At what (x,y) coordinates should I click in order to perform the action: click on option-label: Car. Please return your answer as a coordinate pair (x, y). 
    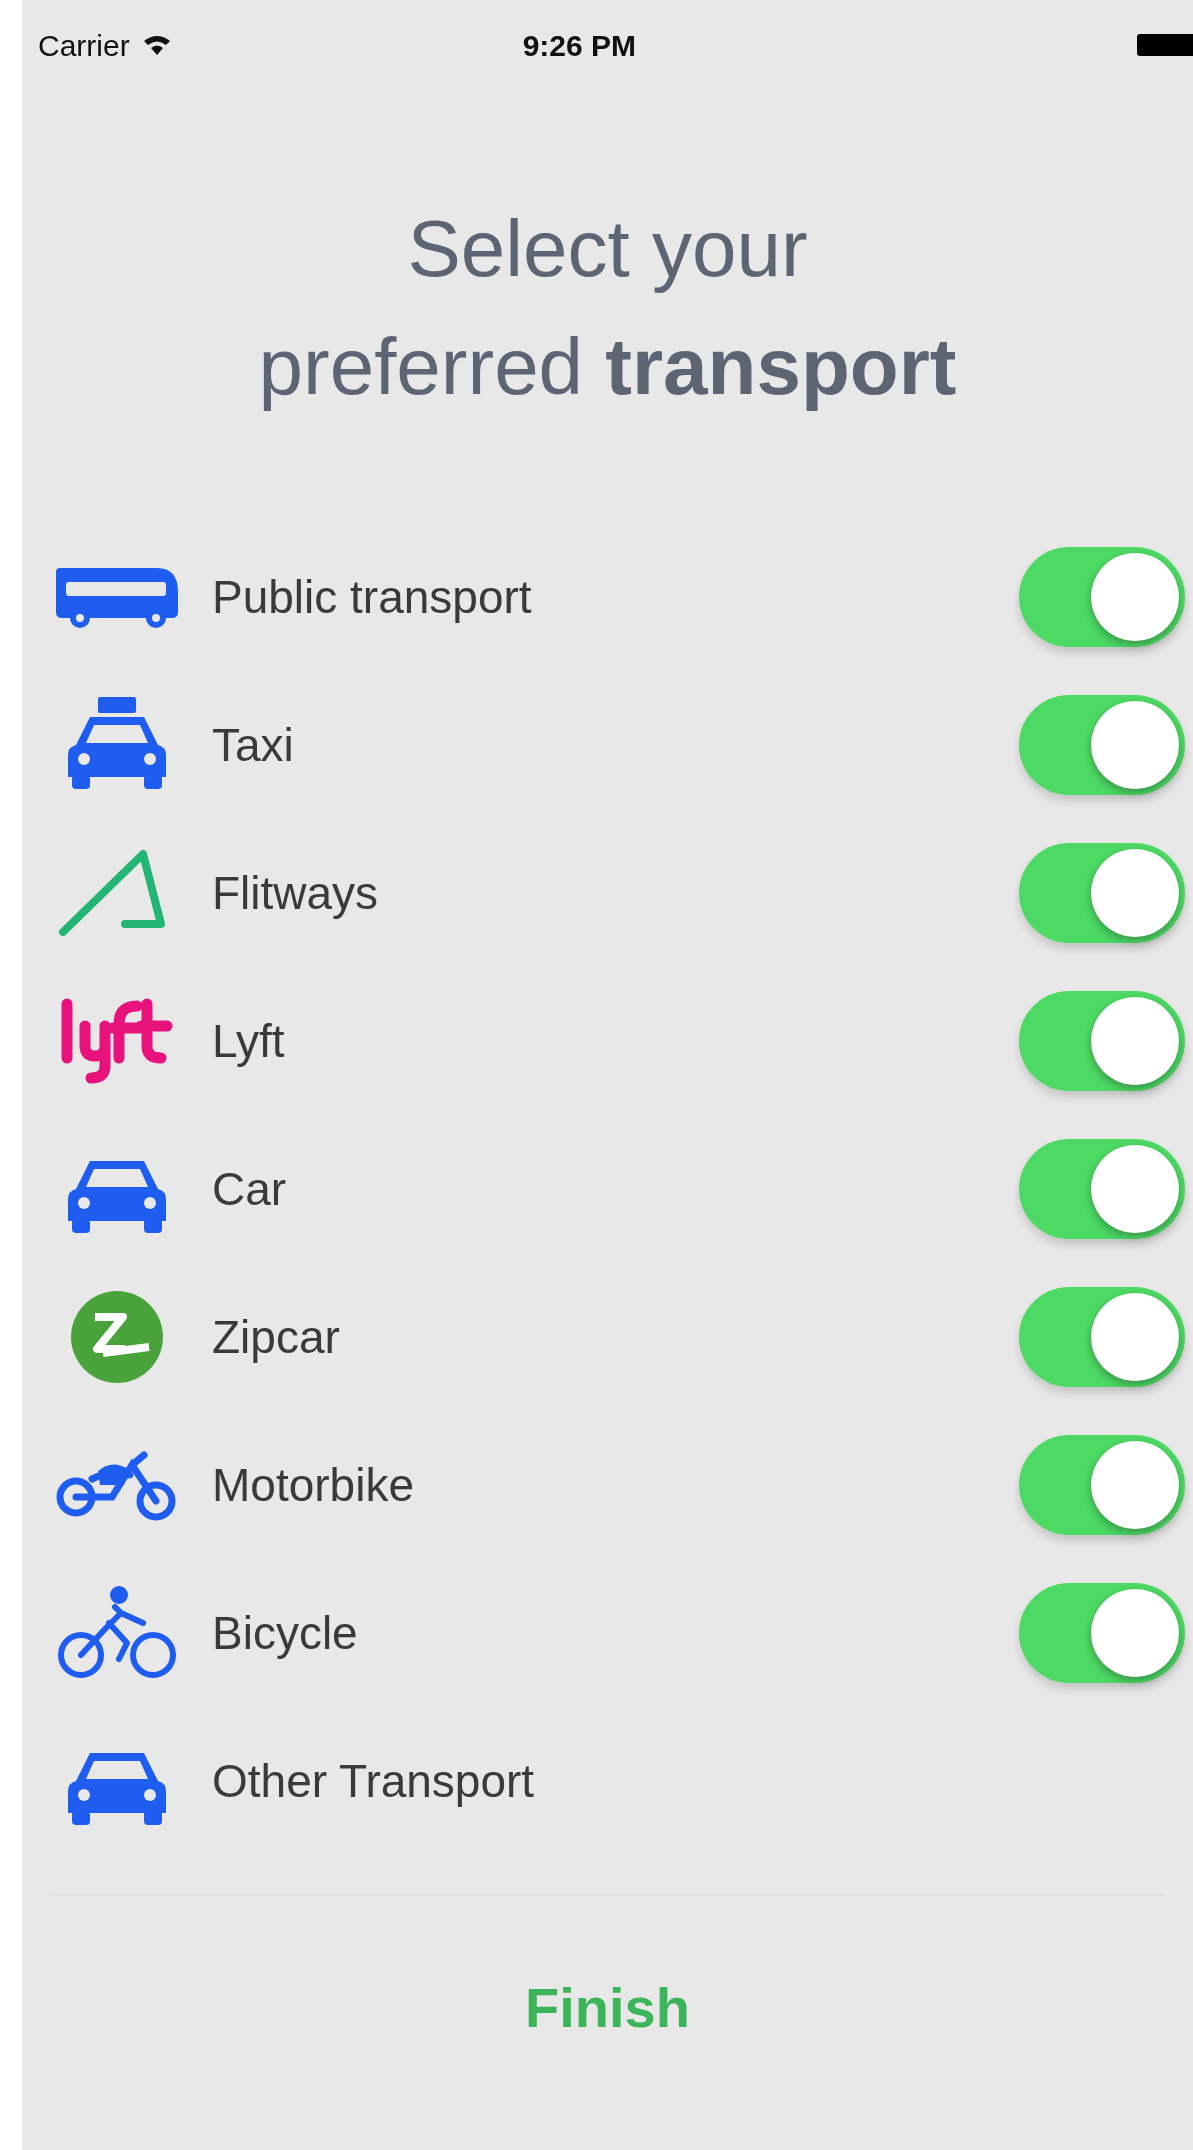
    Looking at the image, I should click on (250, 1189).